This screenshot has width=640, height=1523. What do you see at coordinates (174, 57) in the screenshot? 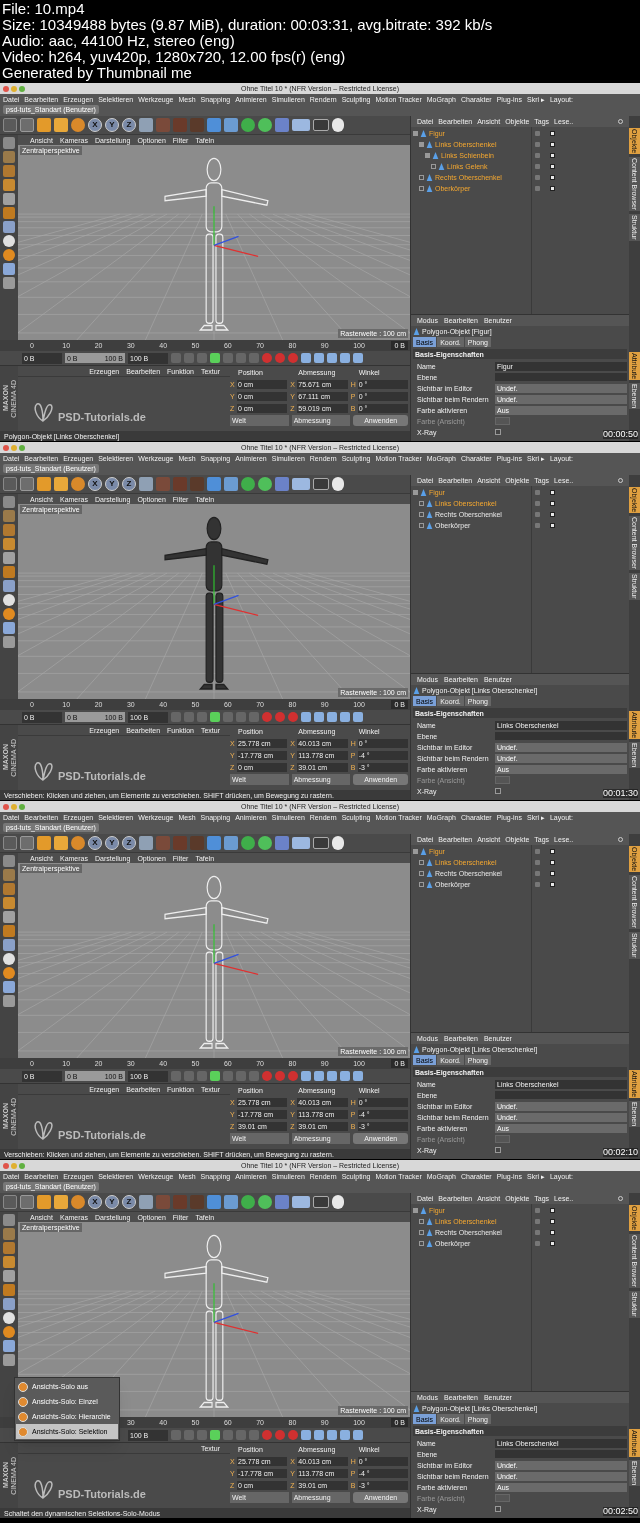
I see `file-info-line: Video: h264, yuv420p, 1280x720, 12.00 fps(r) (eng)` at bounding box center [174, 57].